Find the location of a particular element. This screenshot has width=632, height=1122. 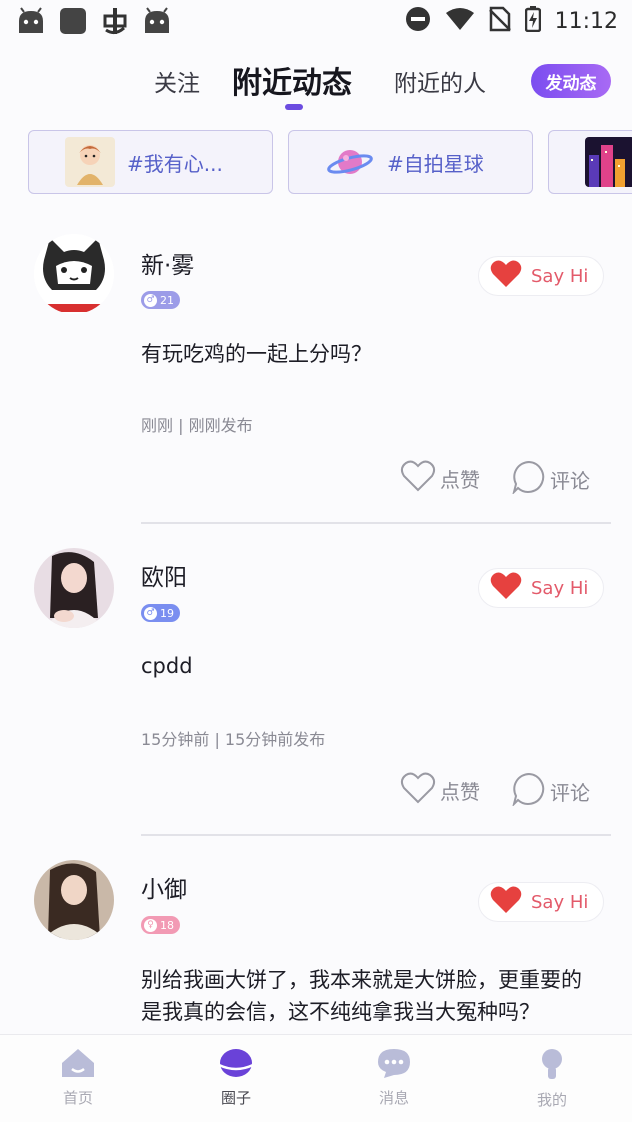

nav-item-messages: 消息 is located at coordinates (394, 1077).